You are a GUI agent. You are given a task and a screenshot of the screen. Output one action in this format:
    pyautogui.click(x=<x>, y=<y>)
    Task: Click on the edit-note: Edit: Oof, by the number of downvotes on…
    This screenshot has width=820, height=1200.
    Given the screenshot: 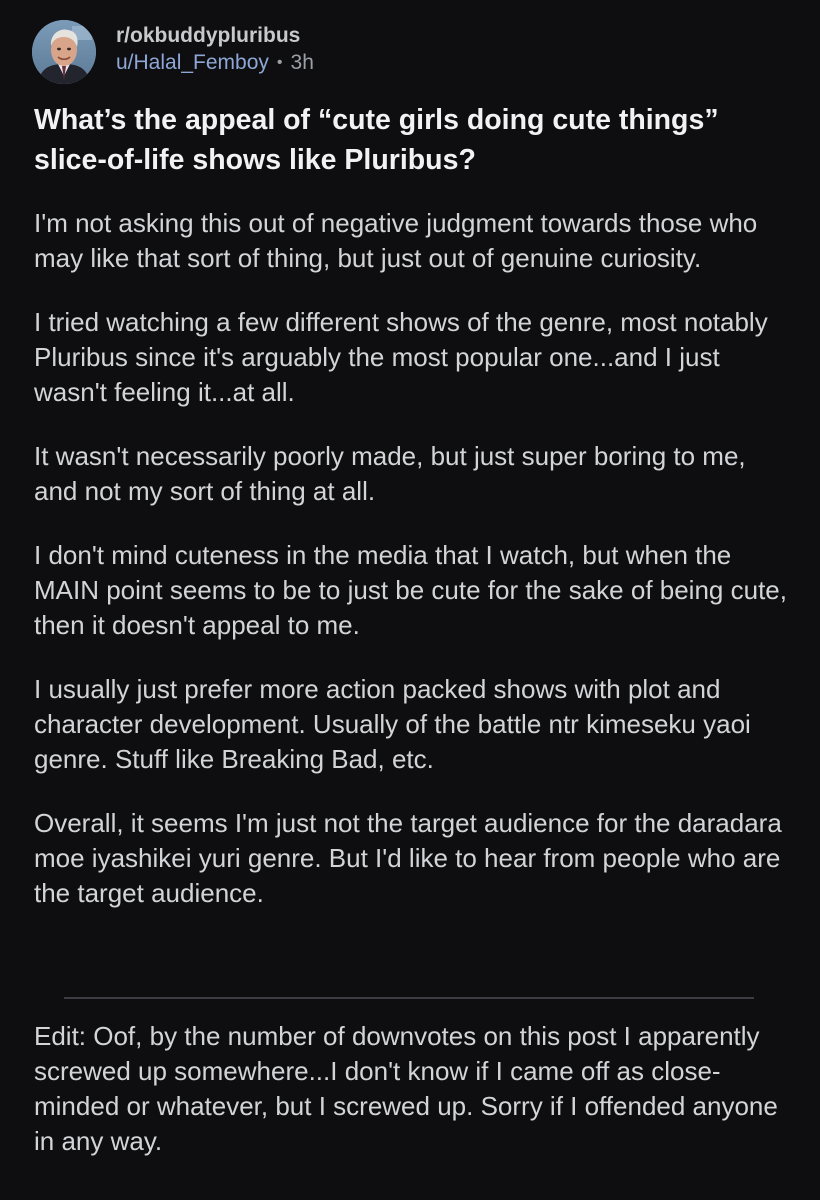 What is the action you would take?
    pyautogui.click(x=406, y=1088)
    